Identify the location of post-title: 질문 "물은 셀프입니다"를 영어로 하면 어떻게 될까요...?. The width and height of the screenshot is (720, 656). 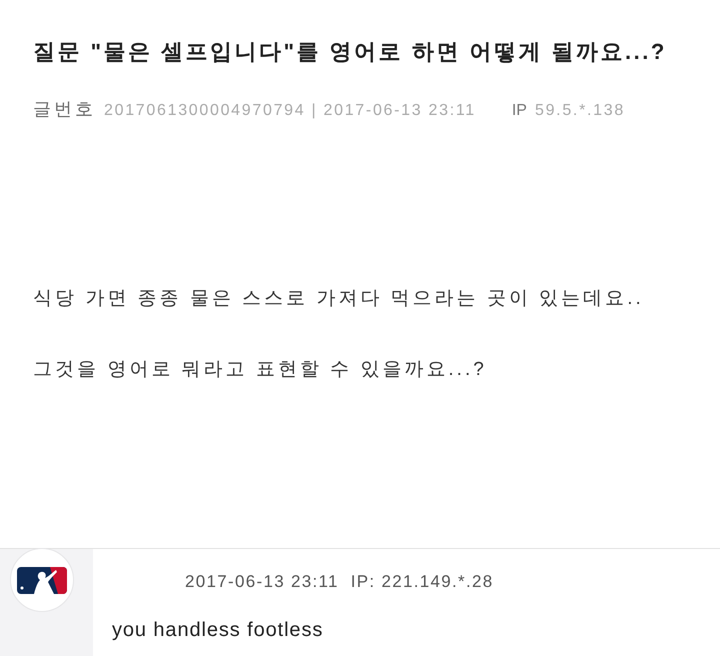
(350, 52).